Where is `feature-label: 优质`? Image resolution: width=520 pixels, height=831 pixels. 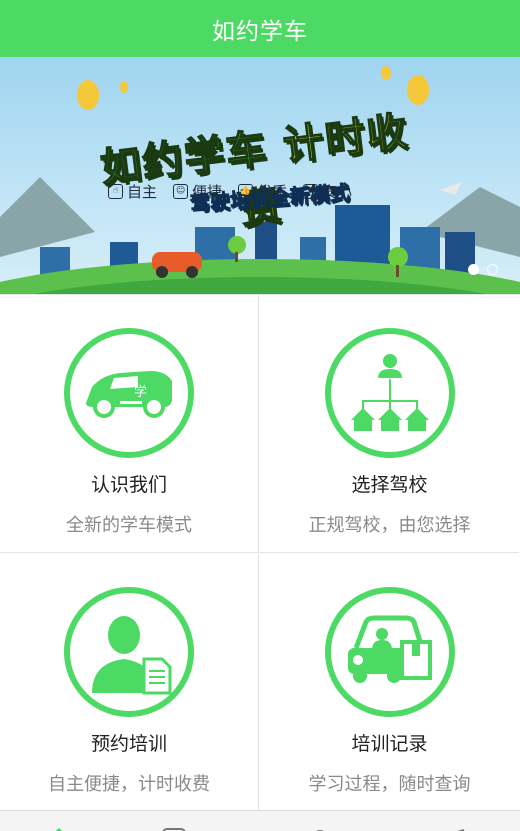 feature-label: 优质 is located at coordinates (272, 192).